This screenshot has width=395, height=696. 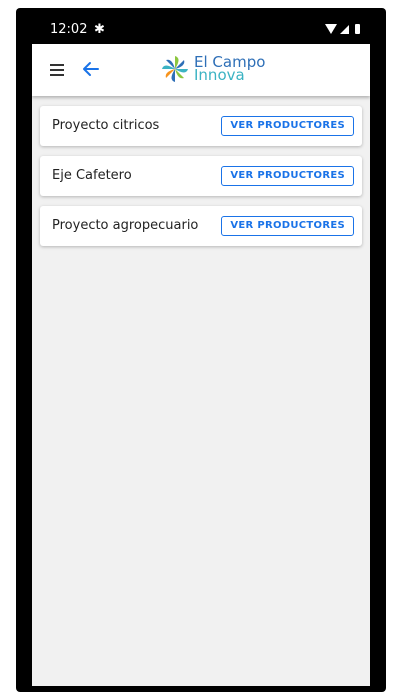 I want to click on hamburger-menu-icon, so click(x=57, y=70).